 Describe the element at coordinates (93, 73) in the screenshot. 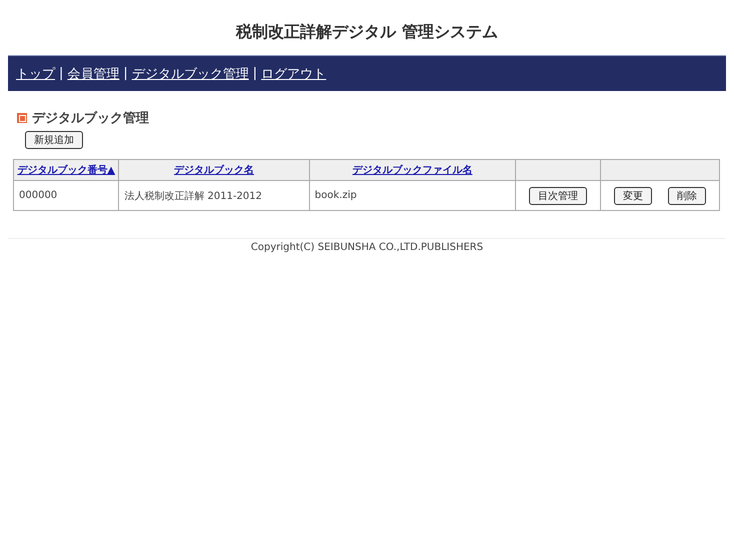

I see `nav-link: 会員管理` at that location.